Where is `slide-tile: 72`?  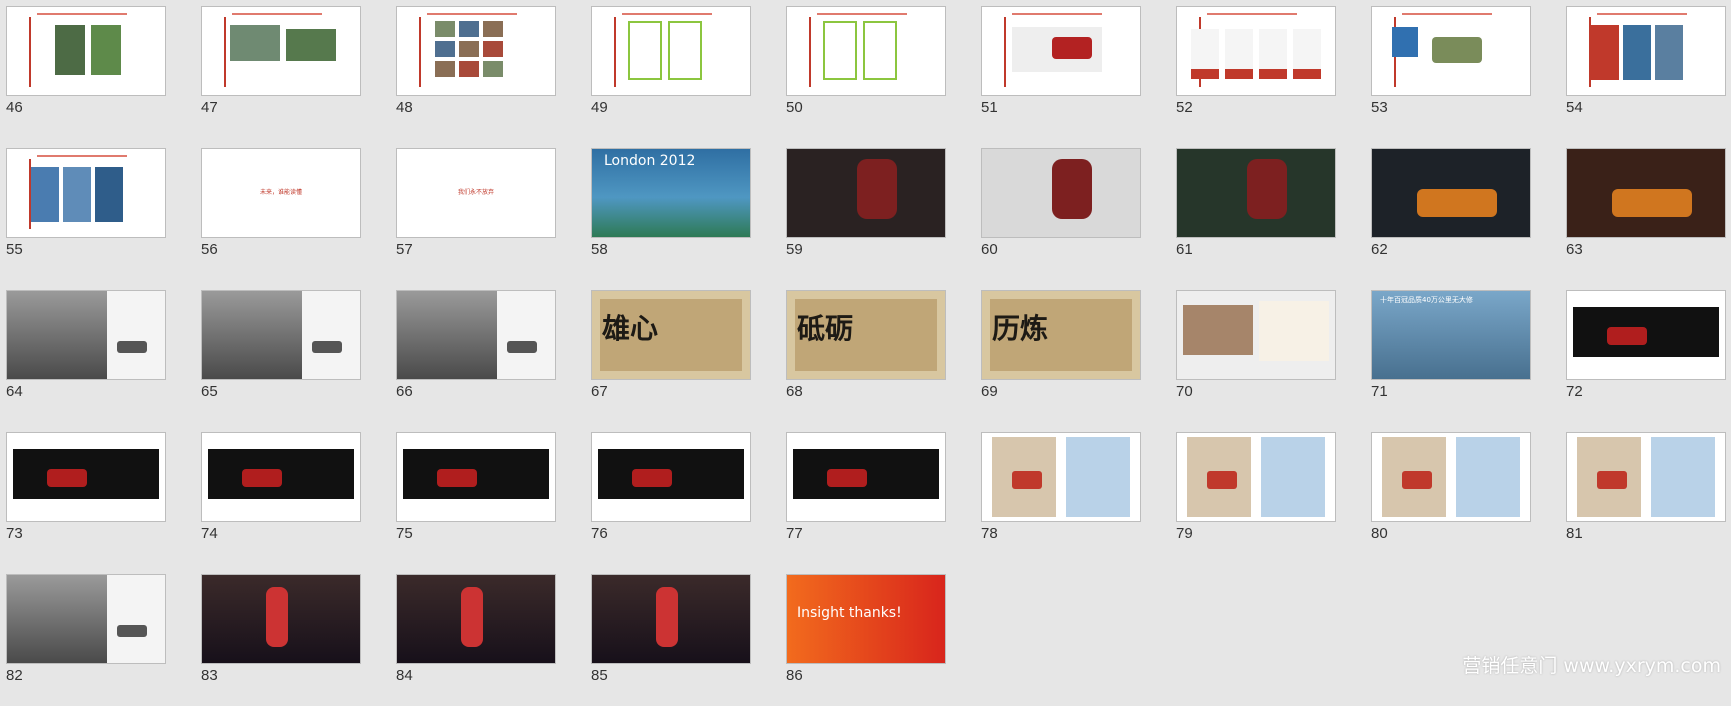 slide-tile: 72 is located at coordinates (1646, 356).